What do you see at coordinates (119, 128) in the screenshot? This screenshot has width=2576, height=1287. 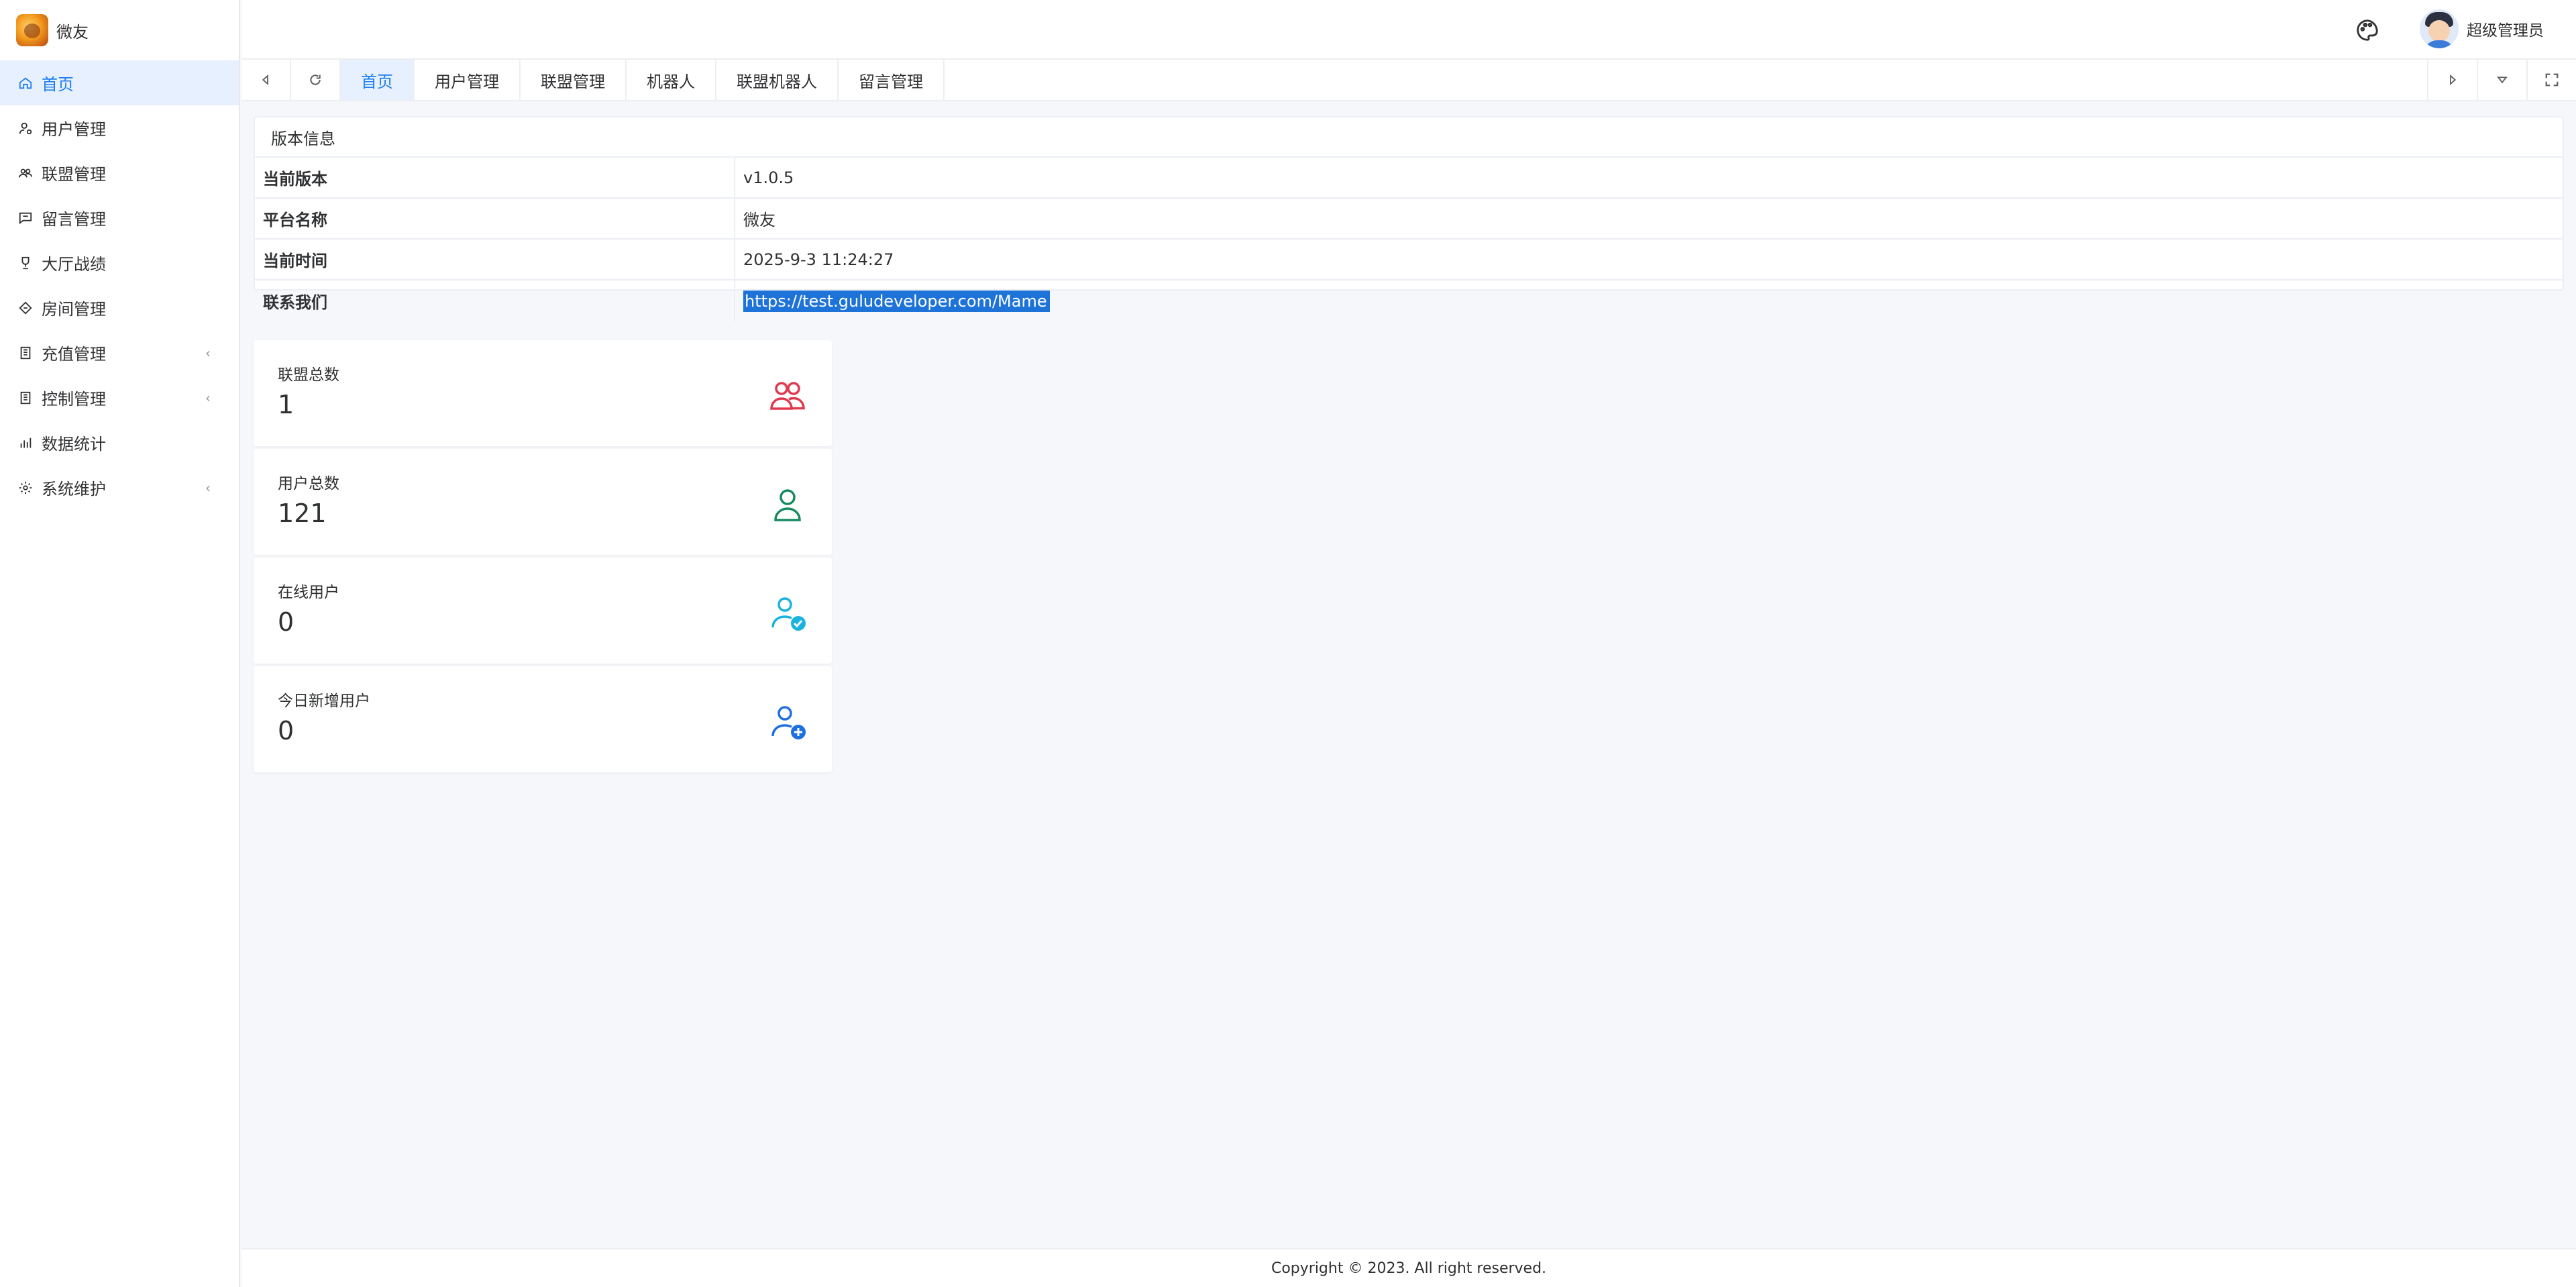 I see `sidebar-item-user-management: 用户管理` at bounding box center [119, 128].